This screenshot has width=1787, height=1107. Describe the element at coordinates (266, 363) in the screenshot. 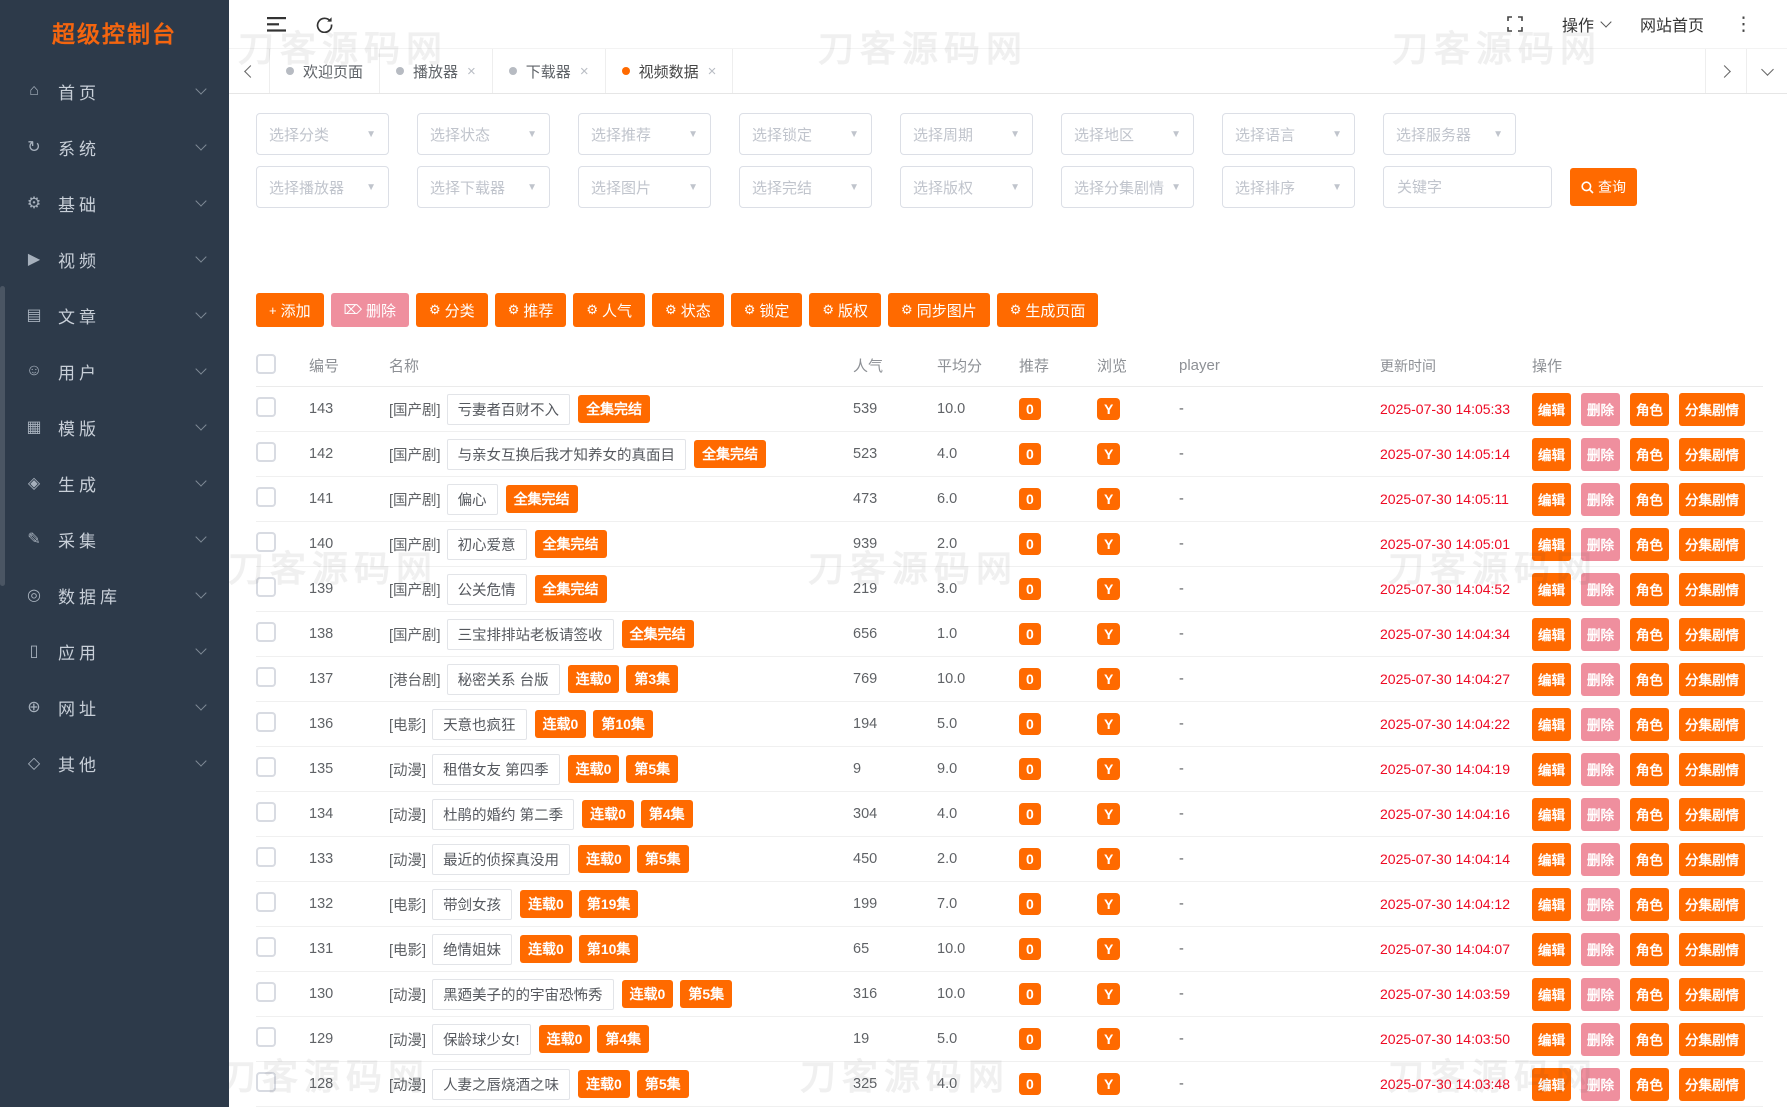

I see `select-all-checkbox` at that location.